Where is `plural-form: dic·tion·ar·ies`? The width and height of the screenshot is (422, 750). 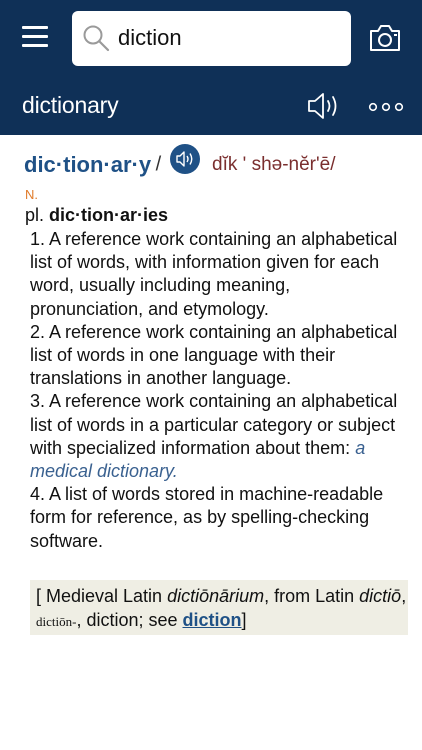
plural-form: dic·tion·ar·ies is located at coordinates (109, 215).